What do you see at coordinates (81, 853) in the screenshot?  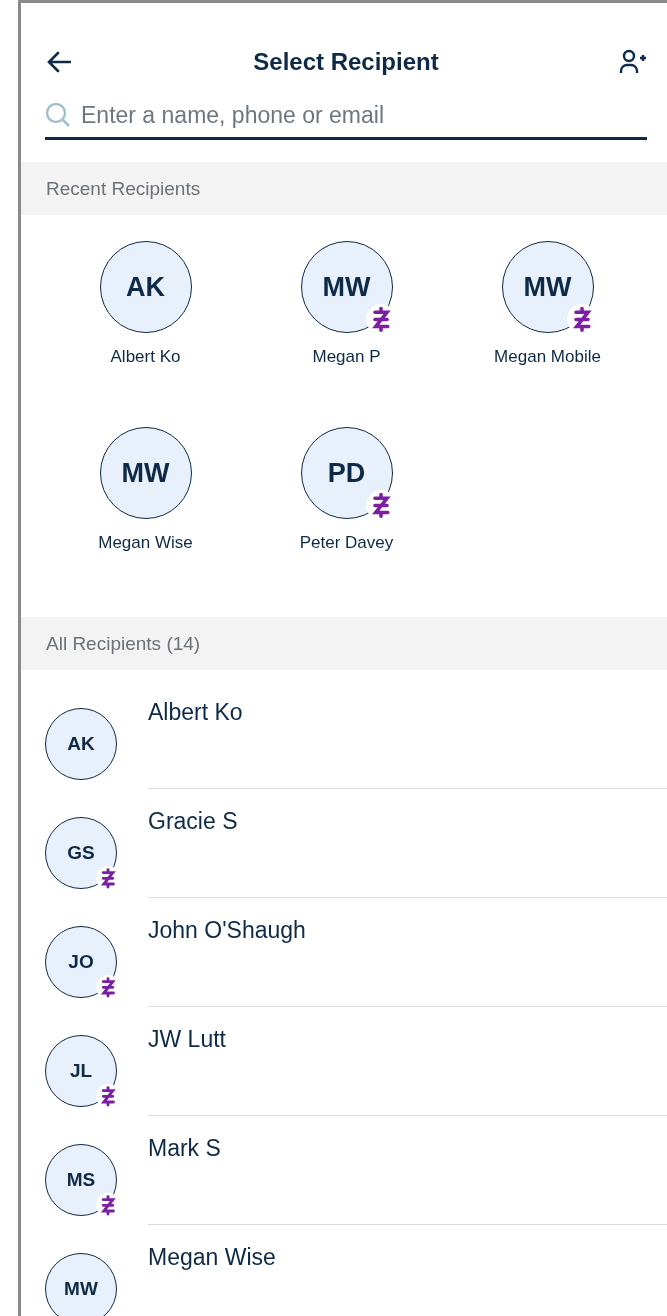 I see `avatar: GS` at bounding box center [81, 853].